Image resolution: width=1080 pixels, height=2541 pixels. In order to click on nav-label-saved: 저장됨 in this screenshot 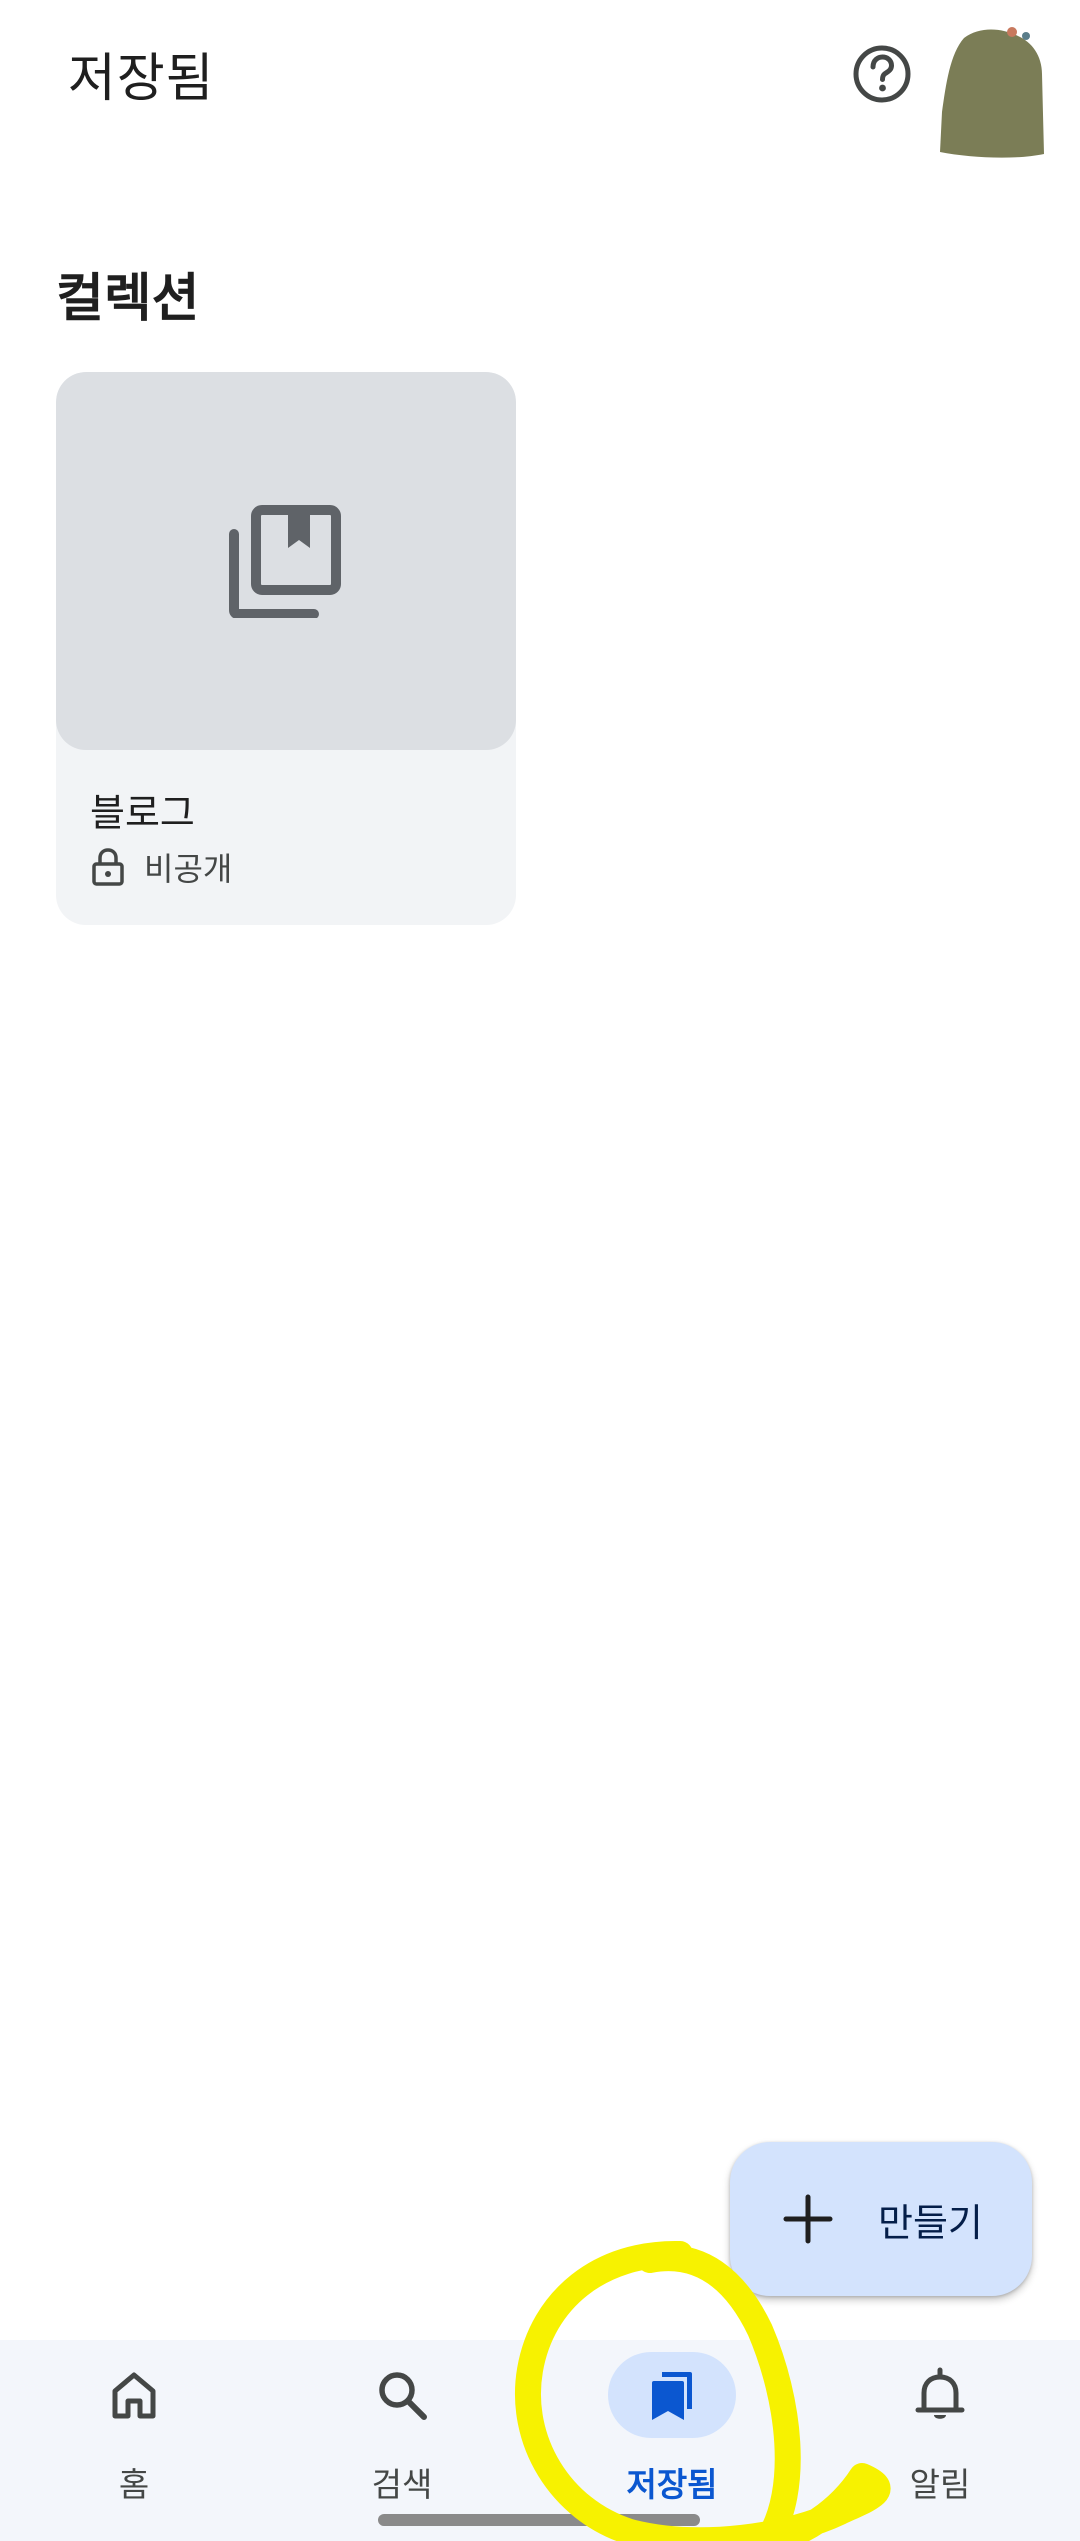, I will do `click(672, 2484)`.